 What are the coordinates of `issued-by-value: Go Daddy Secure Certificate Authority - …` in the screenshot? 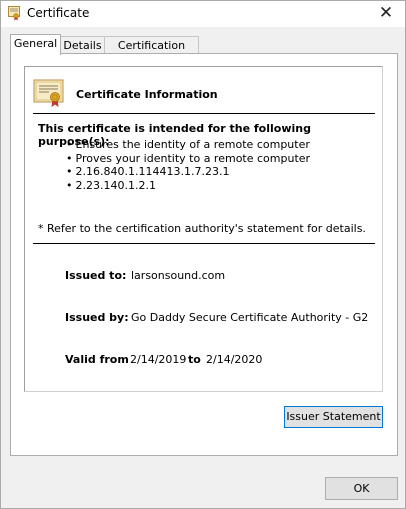 It's located at (250, 317).